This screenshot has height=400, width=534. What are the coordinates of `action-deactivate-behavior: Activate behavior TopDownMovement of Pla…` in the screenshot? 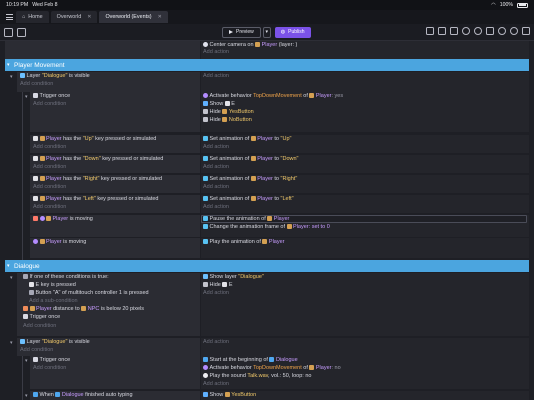 It's located at (272, 368).